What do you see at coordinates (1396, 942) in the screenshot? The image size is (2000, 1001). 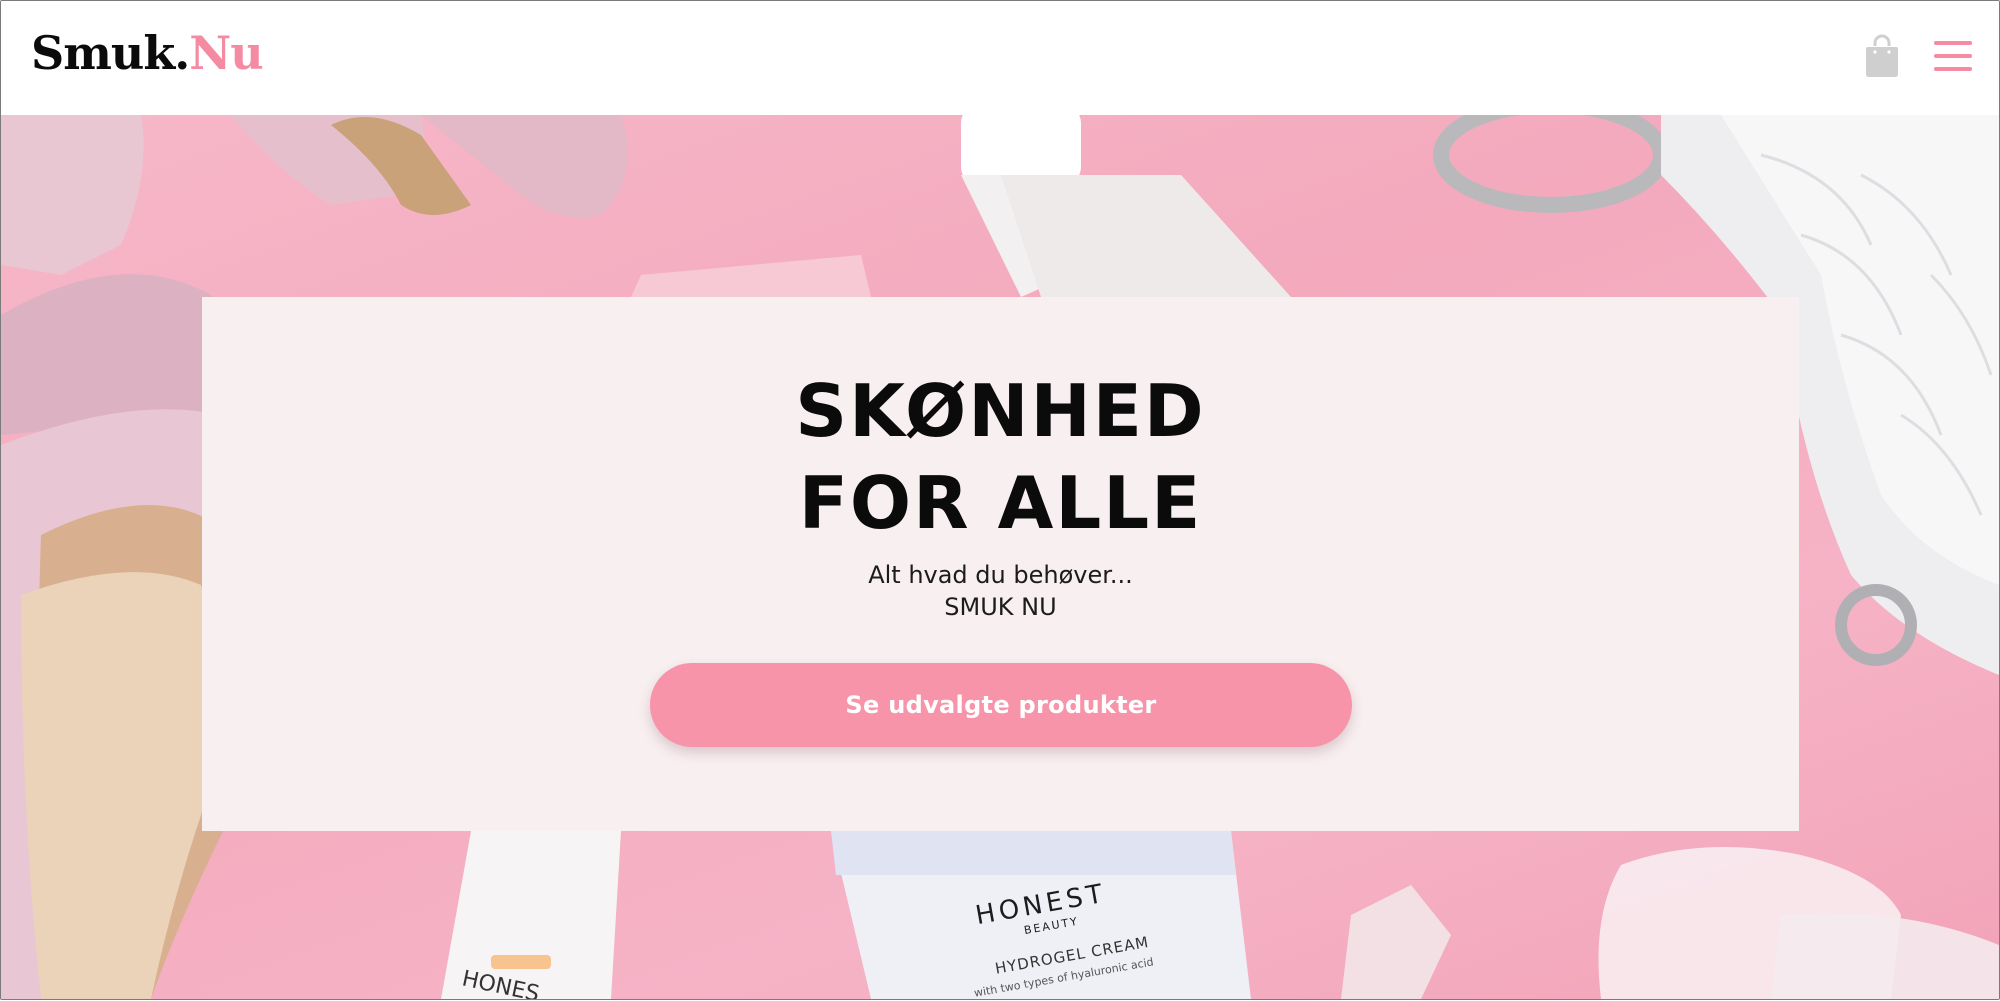 I see `rose-quartz-crystal` at bounding box center [1396, 942].